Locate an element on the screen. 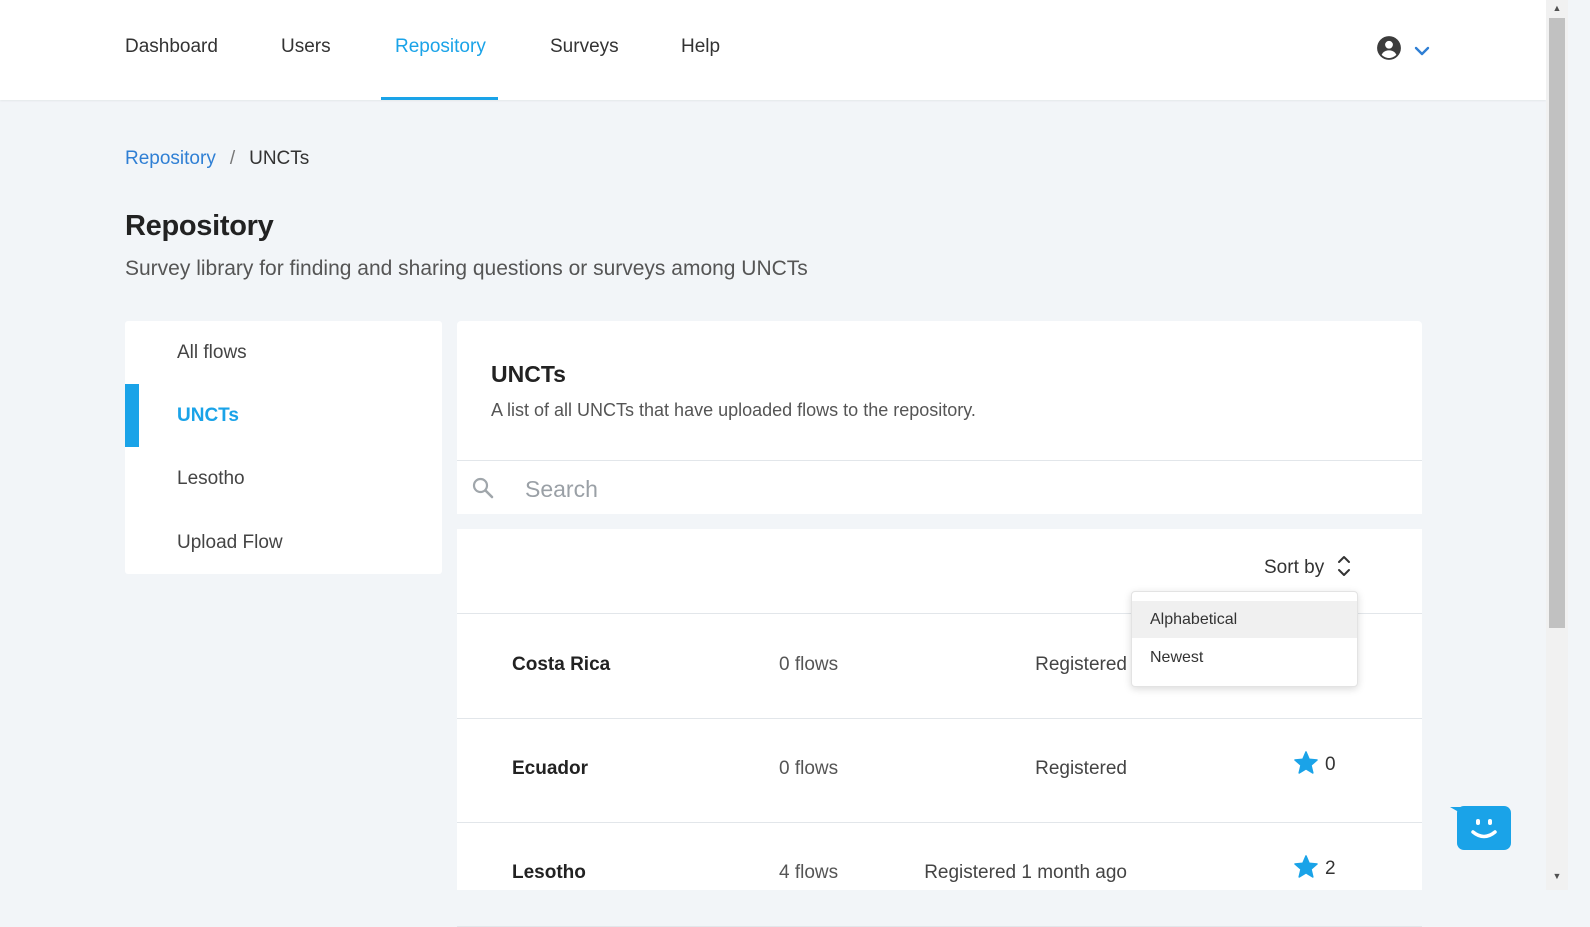  side-item-all-flows: All flows is located at coordinates (283, 352).